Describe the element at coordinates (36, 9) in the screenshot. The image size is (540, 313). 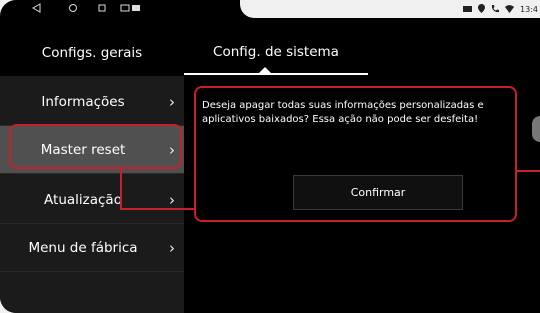
I see `back-icon` at that location.